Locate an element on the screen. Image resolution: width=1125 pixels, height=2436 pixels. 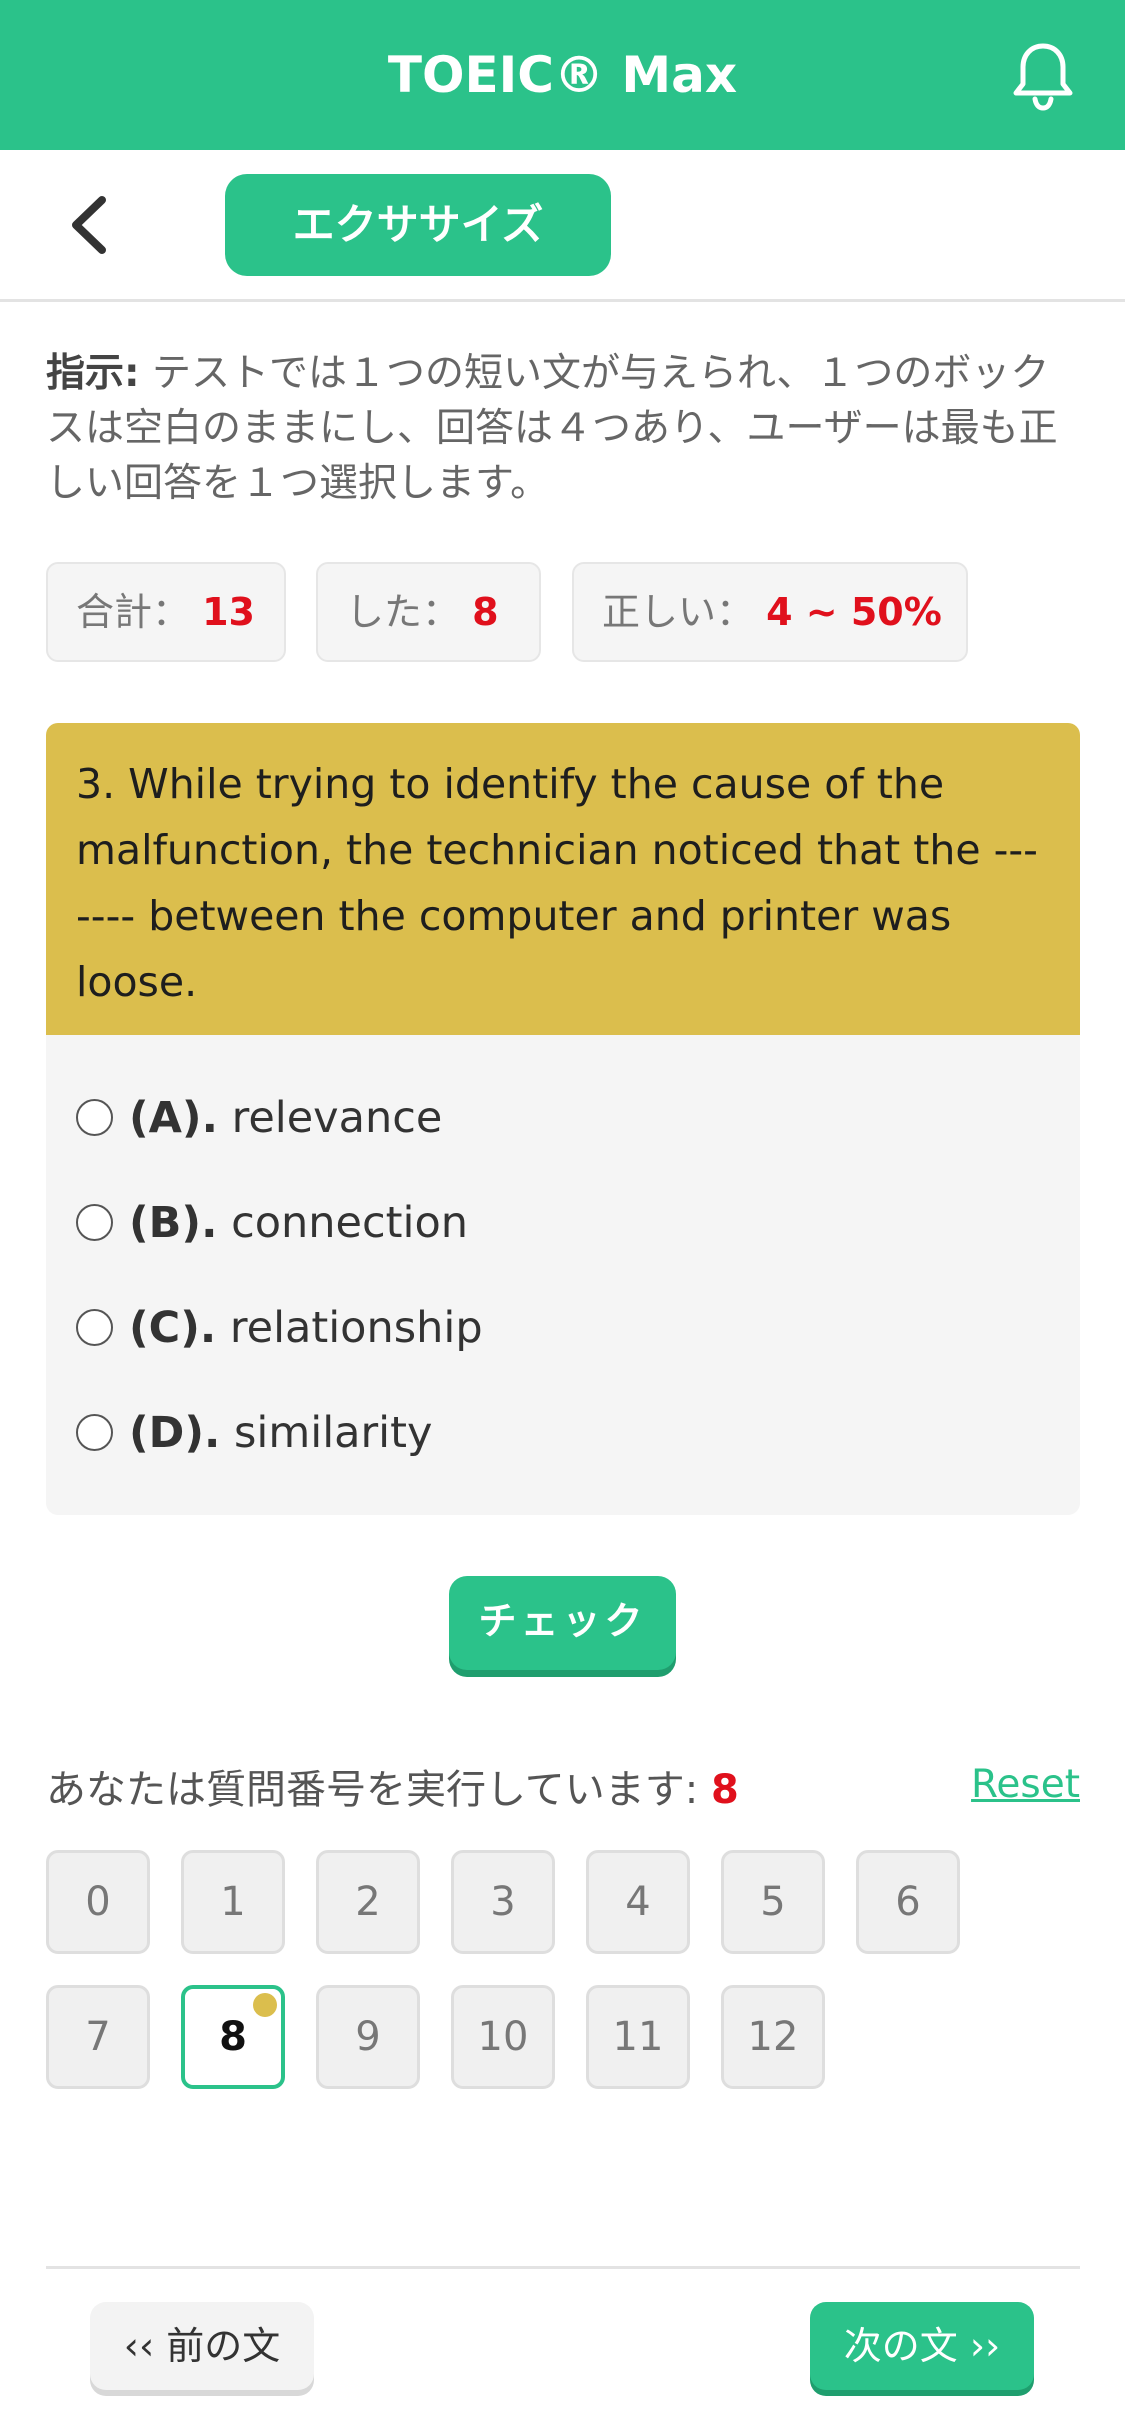
option-text: connection is located at coordinates (350, 1223).